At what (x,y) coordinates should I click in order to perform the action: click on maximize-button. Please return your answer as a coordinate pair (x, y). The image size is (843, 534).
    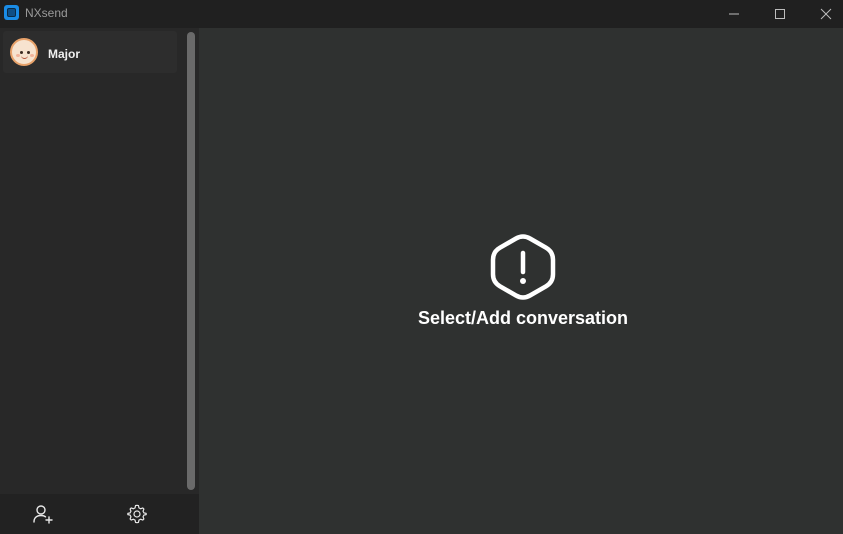
    Looking at the image, I should click on (780, 14).